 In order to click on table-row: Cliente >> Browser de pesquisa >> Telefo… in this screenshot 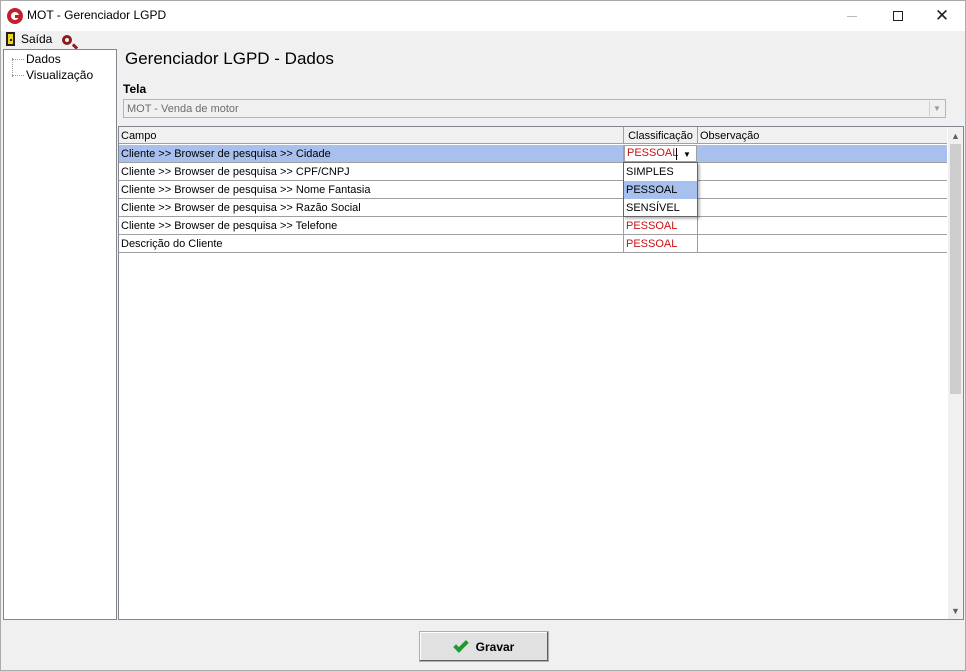, I will do `click(533, 226)`.